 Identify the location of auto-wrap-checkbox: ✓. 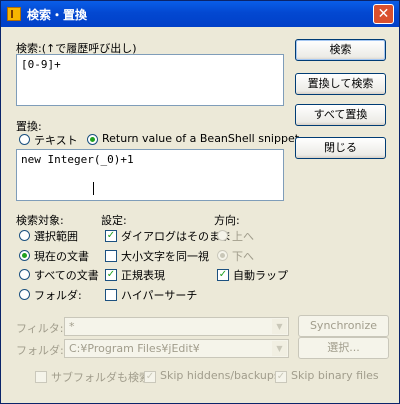
(223, 275).